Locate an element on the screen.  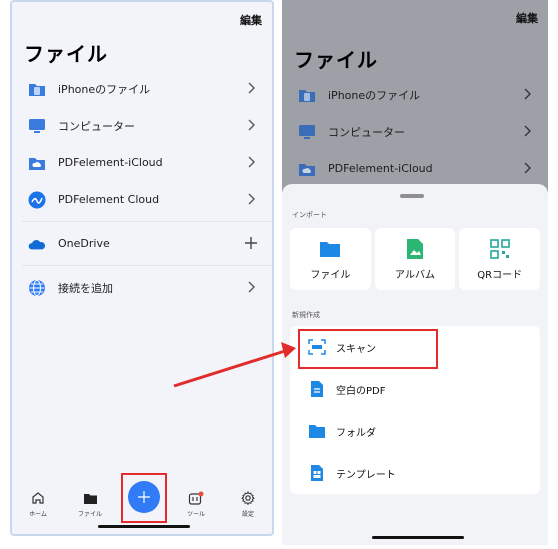
import-file-button: ファイル is located at coordinates (330, 259).